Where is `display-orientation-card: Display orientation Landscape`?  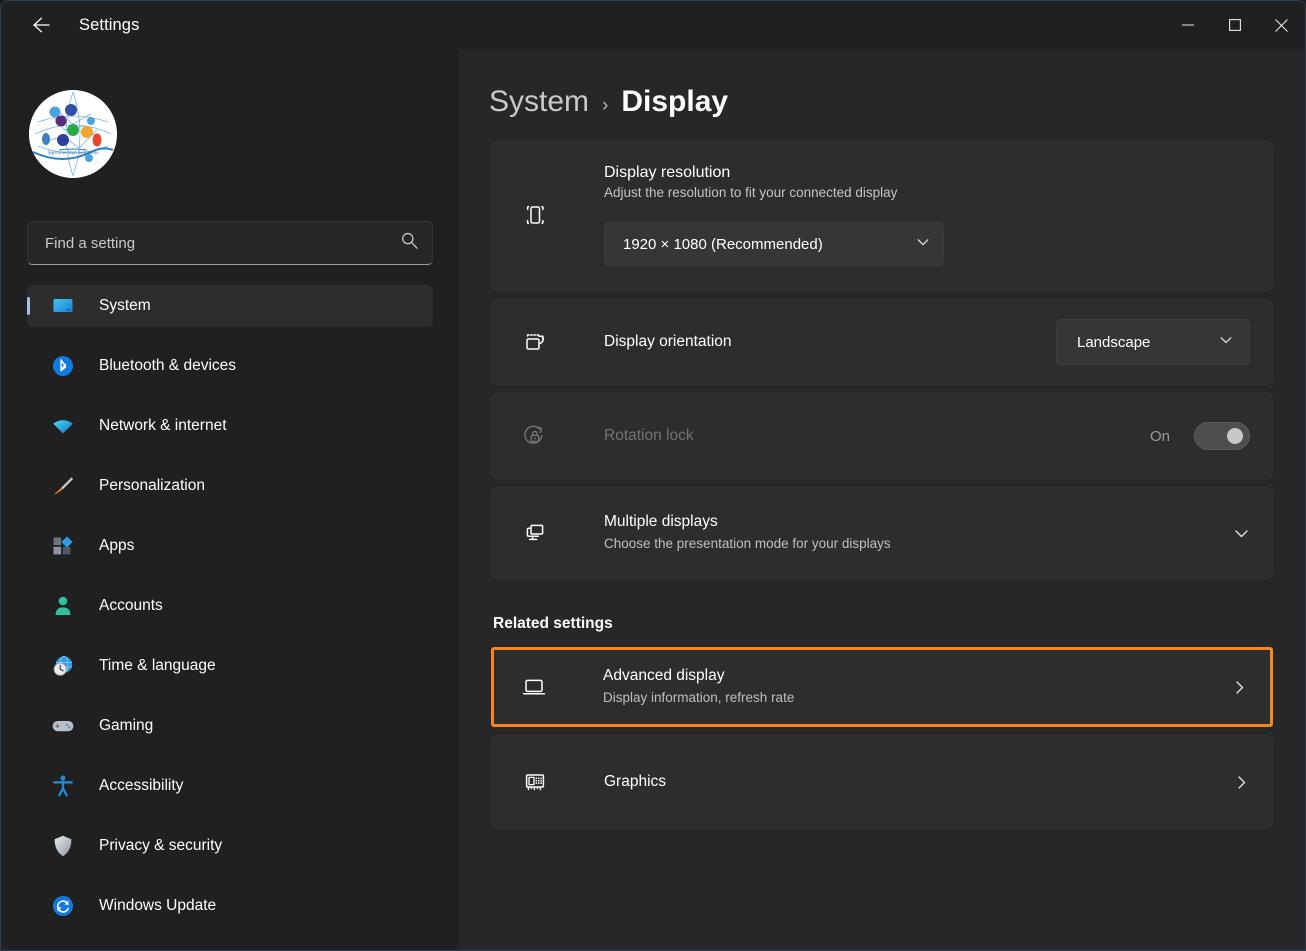
display-orientation-card: Display orientation Landscape is located at coordinates (882, 342).